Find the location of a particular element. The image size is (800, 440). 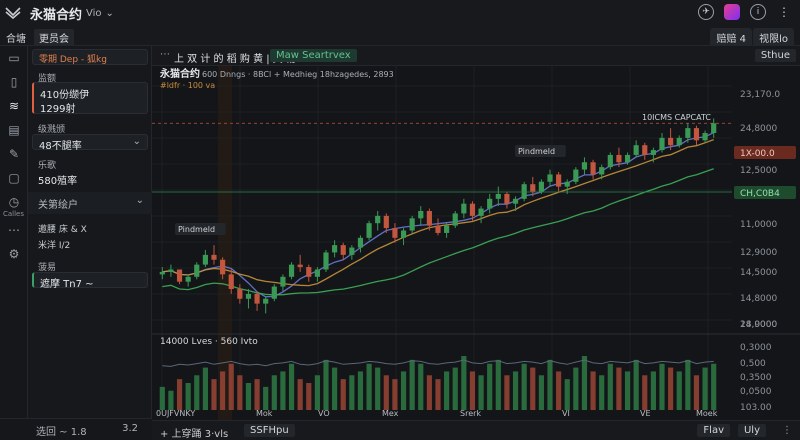

volume-axis-label: 0,3500 is located at coordinates (756, 378).